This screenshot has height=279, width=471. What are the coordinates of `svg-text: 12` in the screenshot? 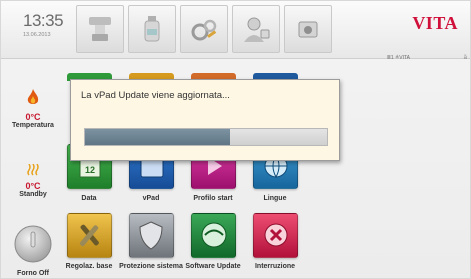 It's located at (90, 170).